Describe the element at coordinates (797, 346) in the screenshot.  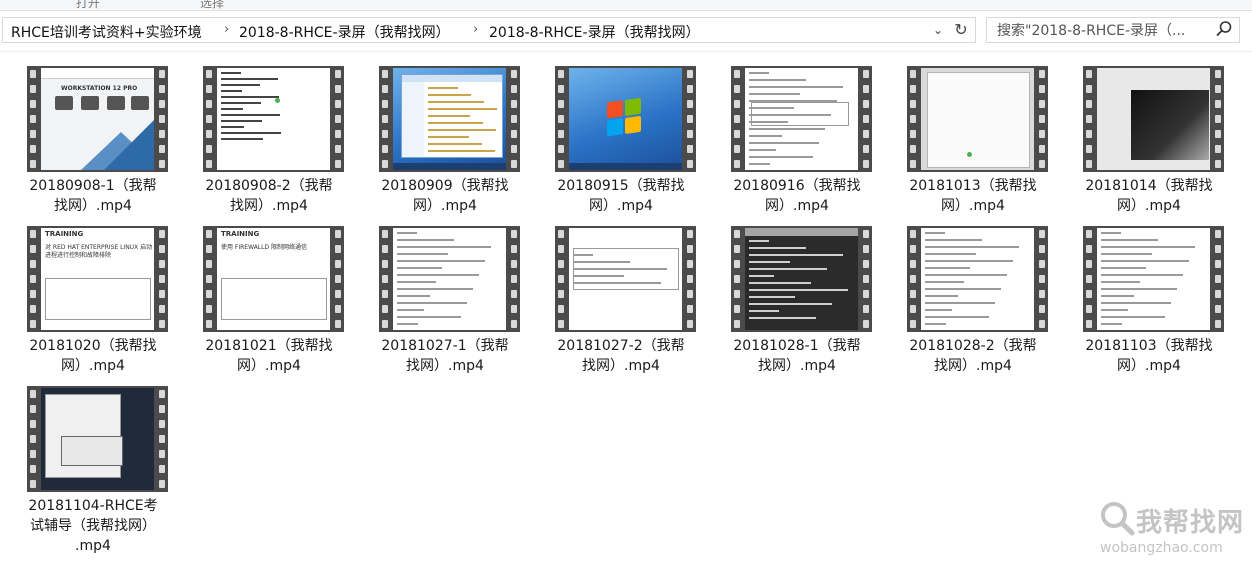
I see `file-name-line: 20181028-1（我帮` at that location.